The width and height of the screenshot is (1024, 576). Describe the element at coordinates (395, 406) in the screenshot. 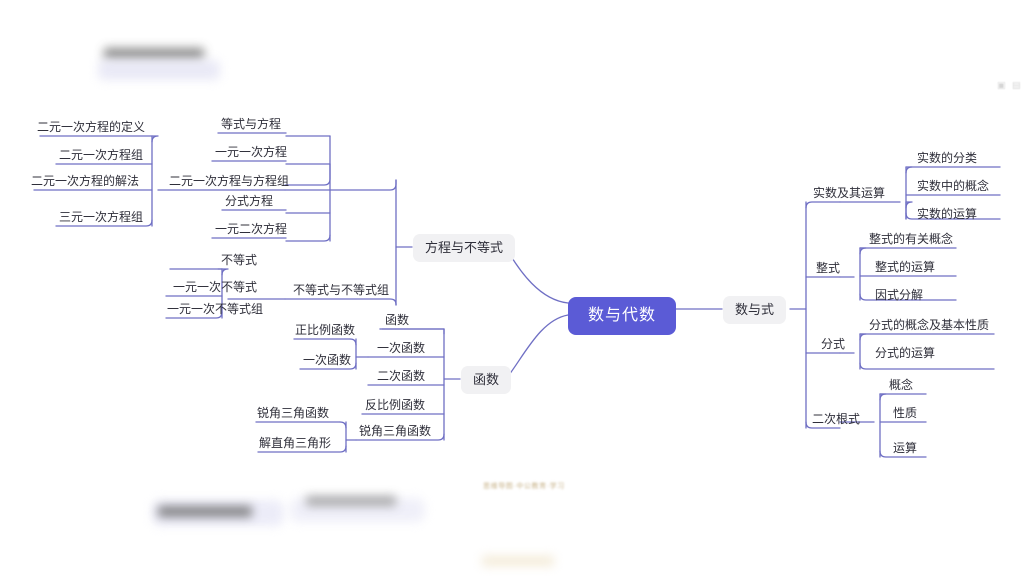

I see `subnode-inverse-function: 反比例函数` at that location.